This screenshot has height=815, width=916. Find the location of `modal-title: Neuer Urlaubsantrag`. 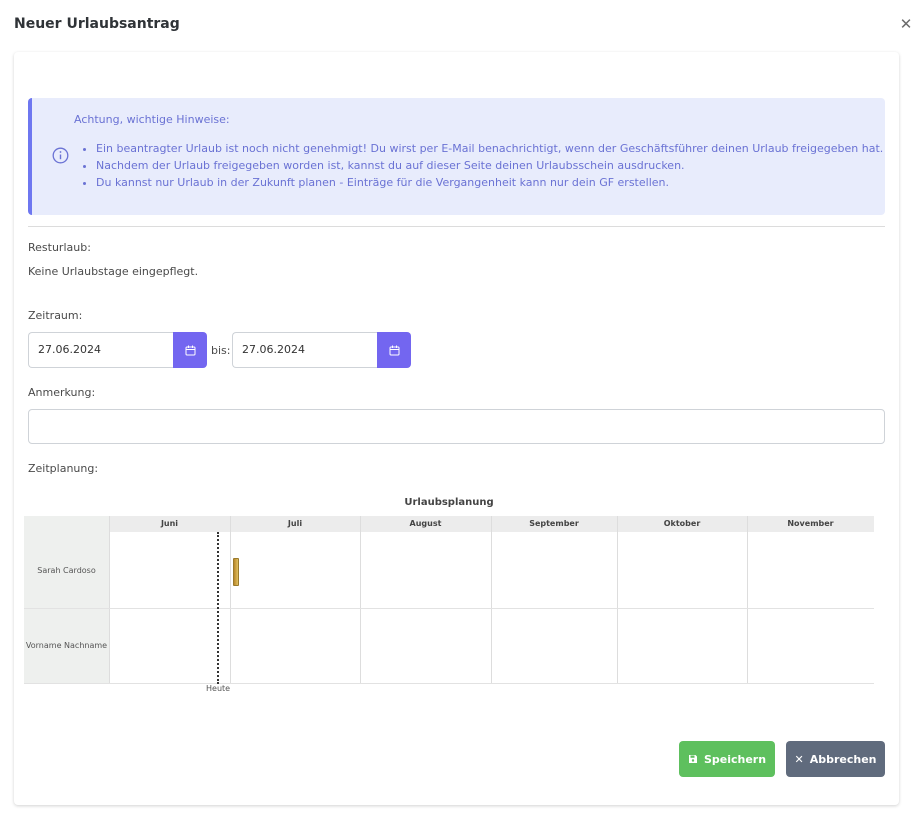

modal-title: Neuer Urlaubsantrag is located at coordinates (97, 24).